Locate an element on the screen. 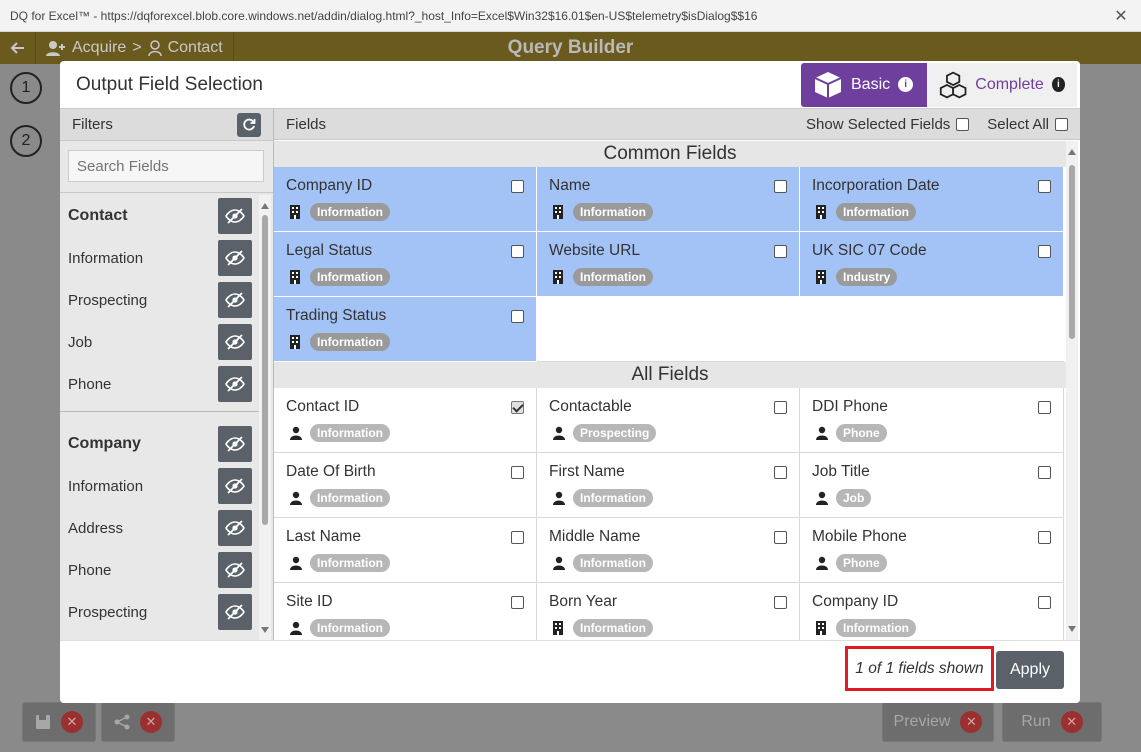 The width and height of the screenshot is (1141, 752). preview-button: Preview ✕ is located at coordinates (938, 722).